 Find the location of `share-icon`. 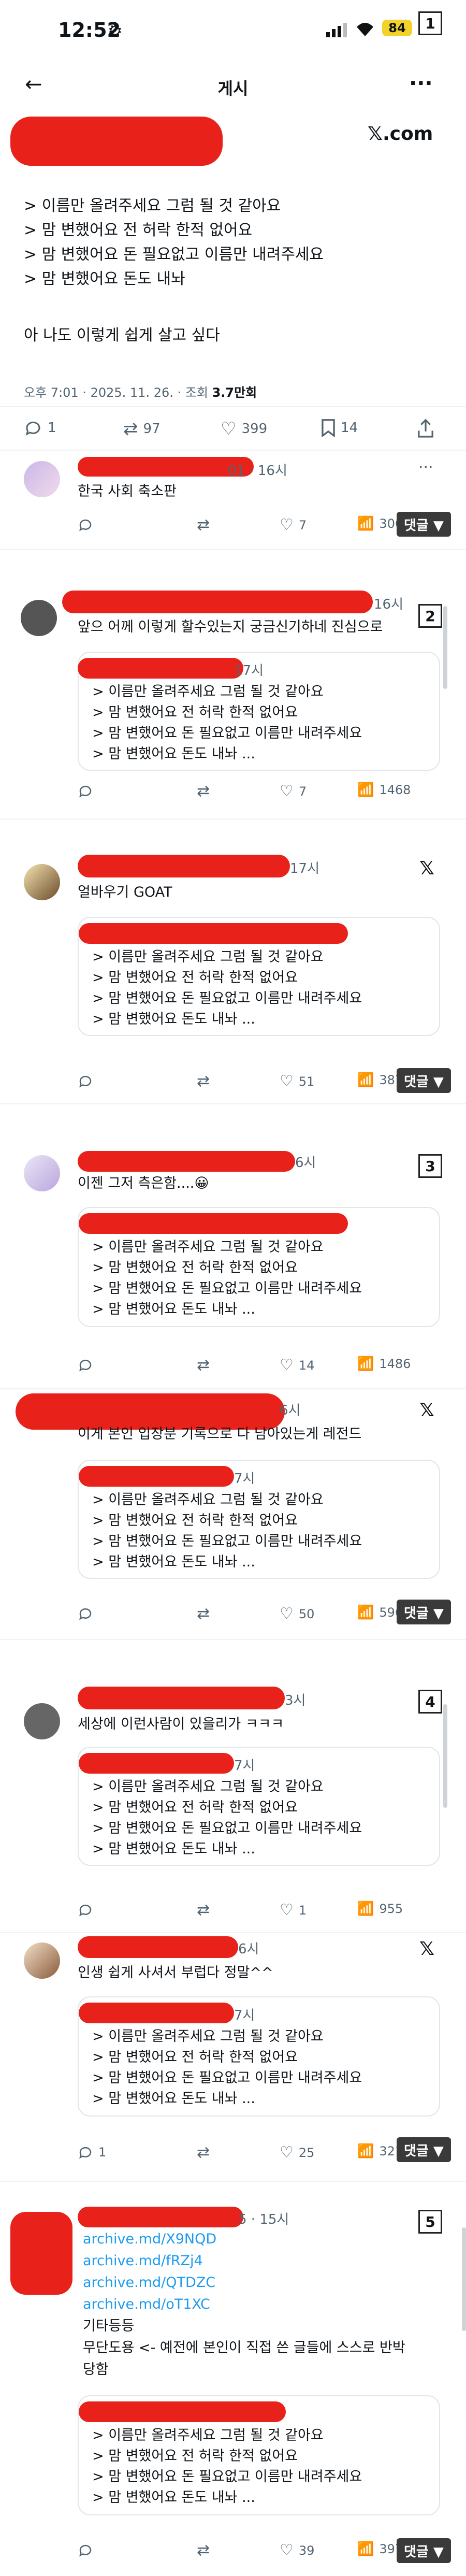

share-icon is located at coordinates (425, 428).